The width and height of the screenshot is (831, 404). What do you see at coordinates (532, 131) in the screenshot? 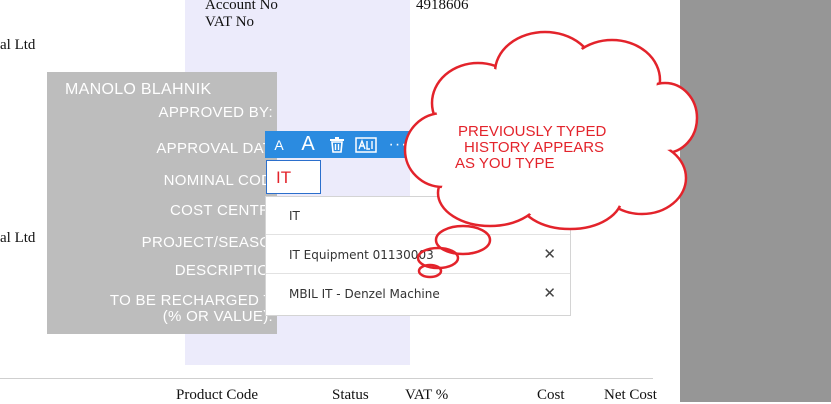
I see `callout-line: PREVIOUSLY TYPED` at bounding box center [532, 131].